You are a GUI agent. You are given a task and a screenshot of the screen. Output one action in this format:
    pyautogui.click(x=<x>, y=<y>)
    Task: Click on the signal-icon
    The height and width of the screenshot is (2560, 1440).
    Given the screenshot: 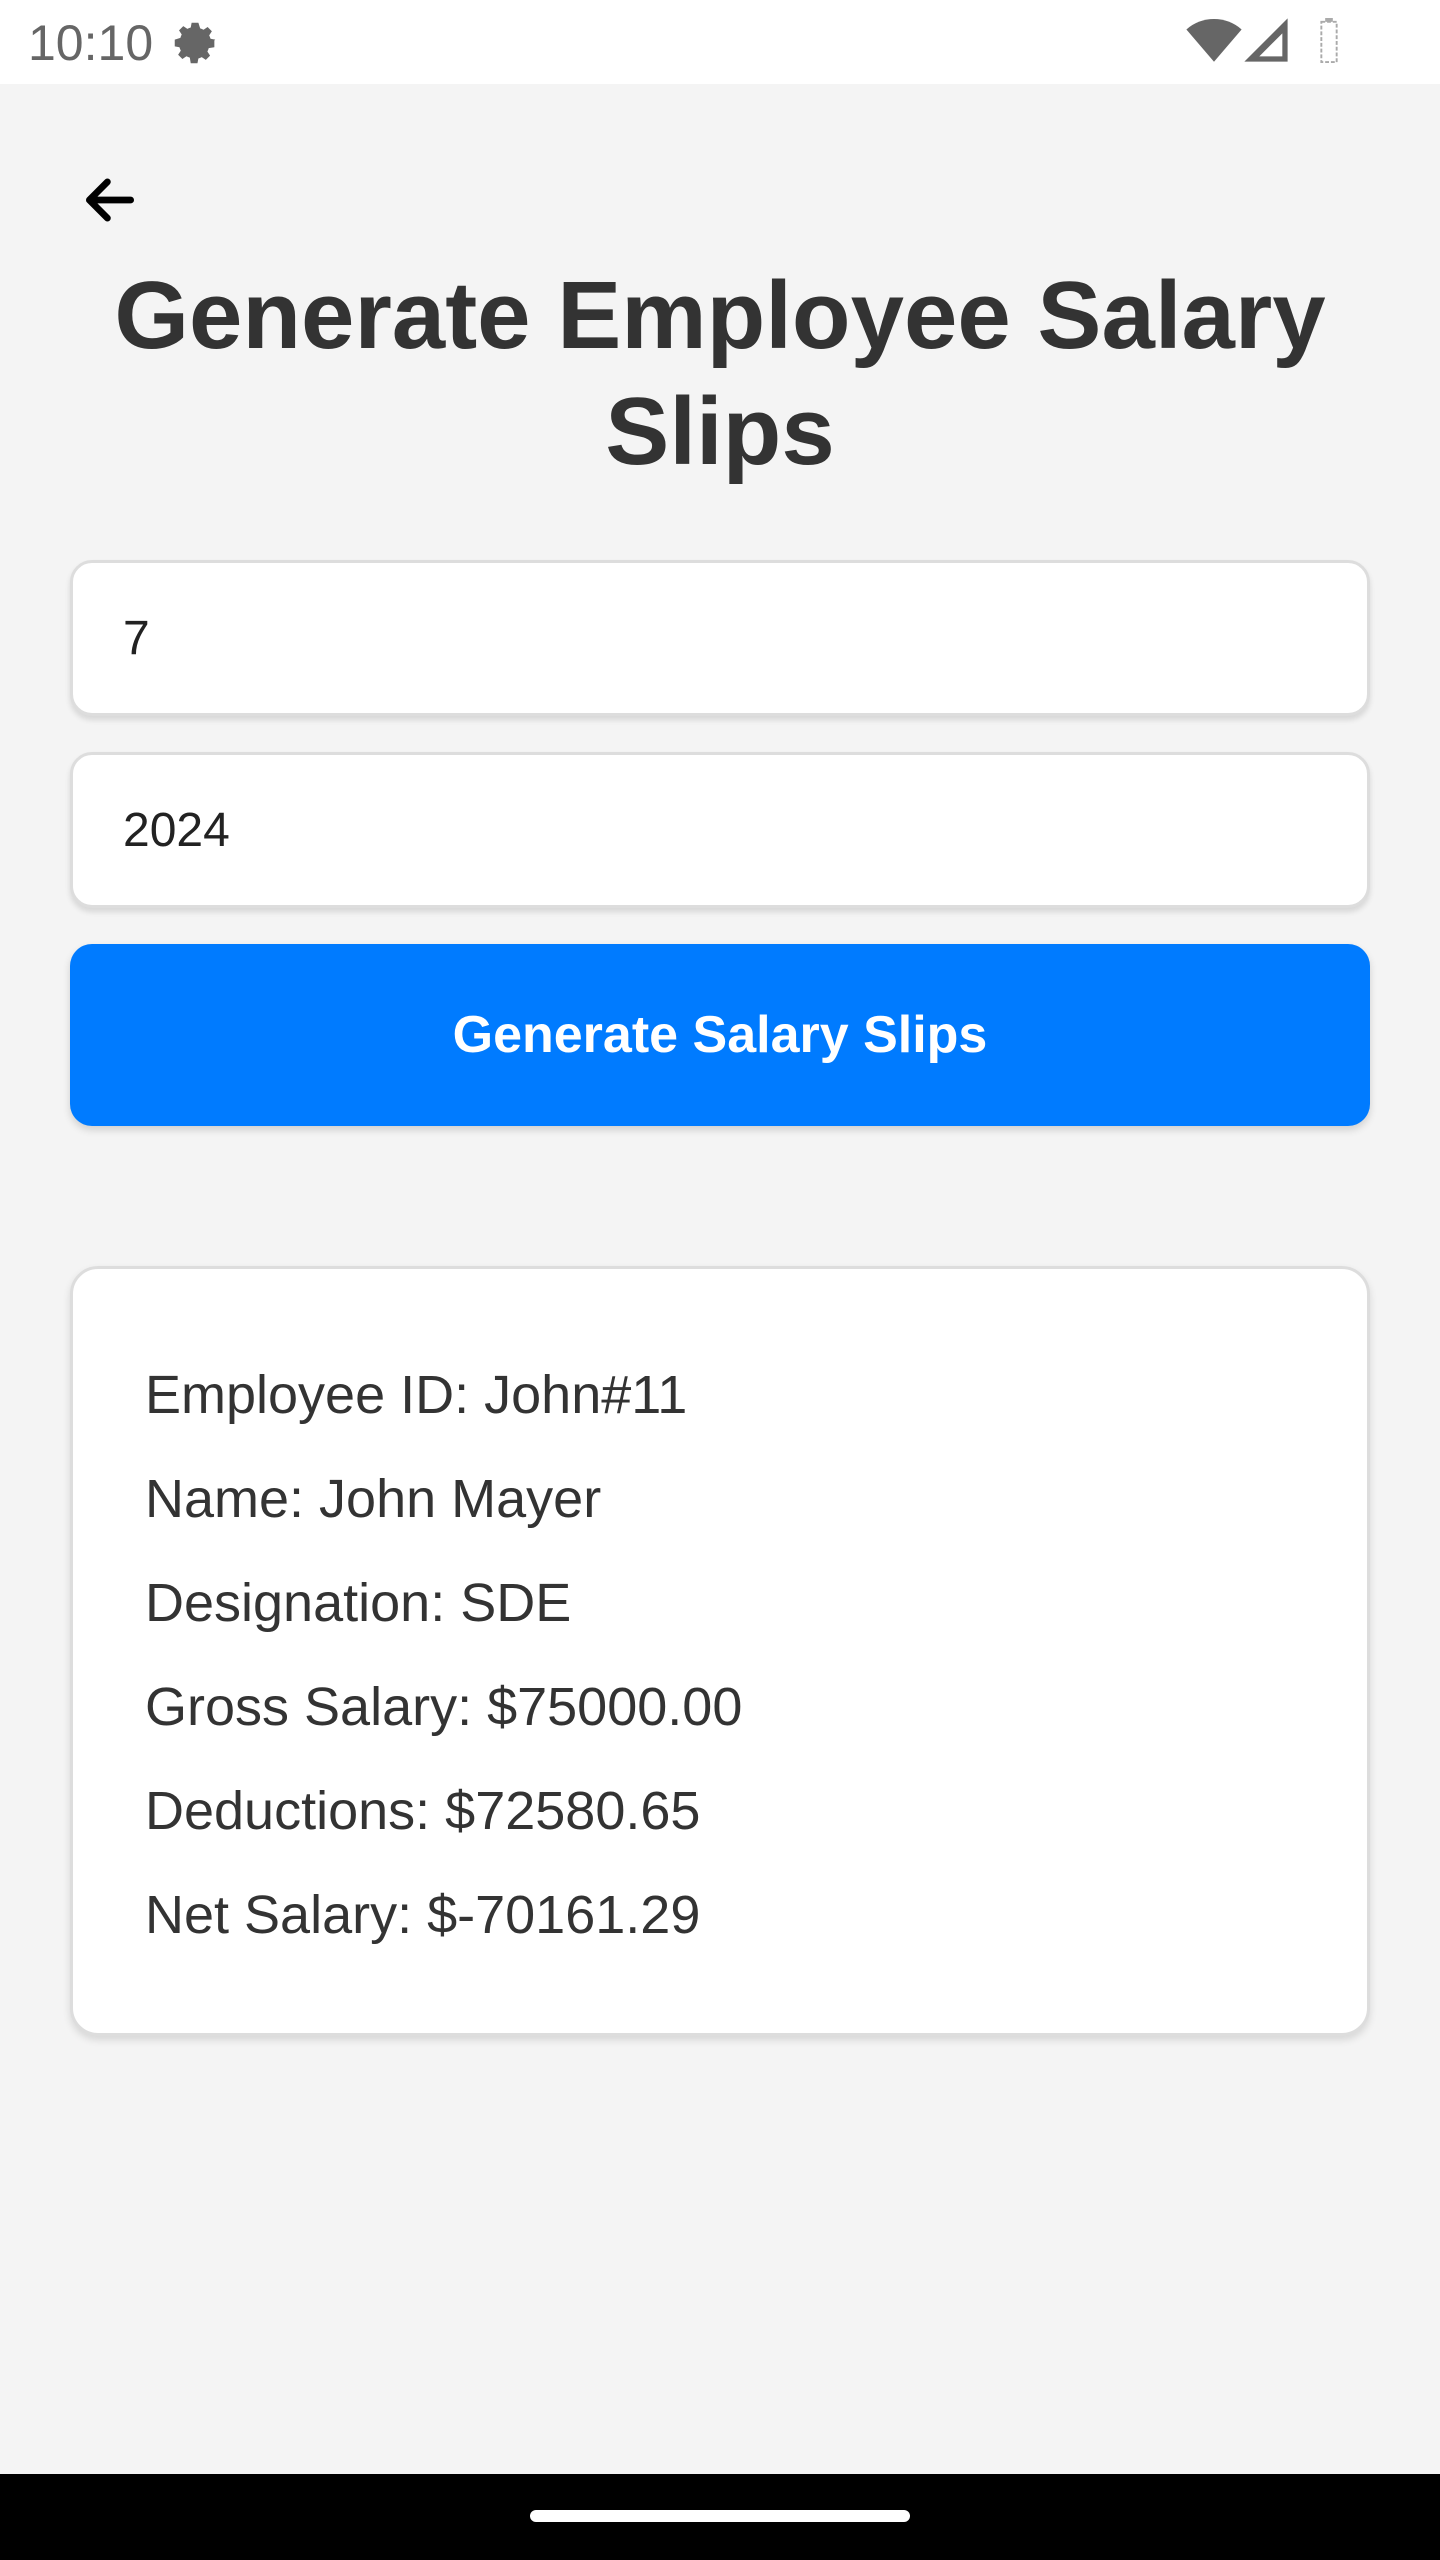 What is the action you would take?
    pyautogui.click(x=1266, y=40)
    